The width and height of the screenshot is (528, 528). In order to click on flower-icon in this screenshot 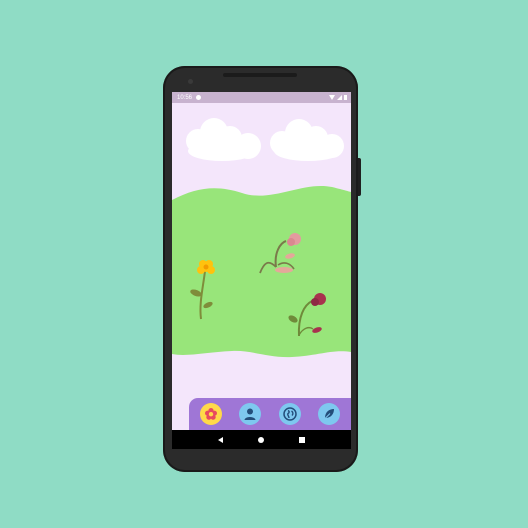, I will do `click(210, 414)`.